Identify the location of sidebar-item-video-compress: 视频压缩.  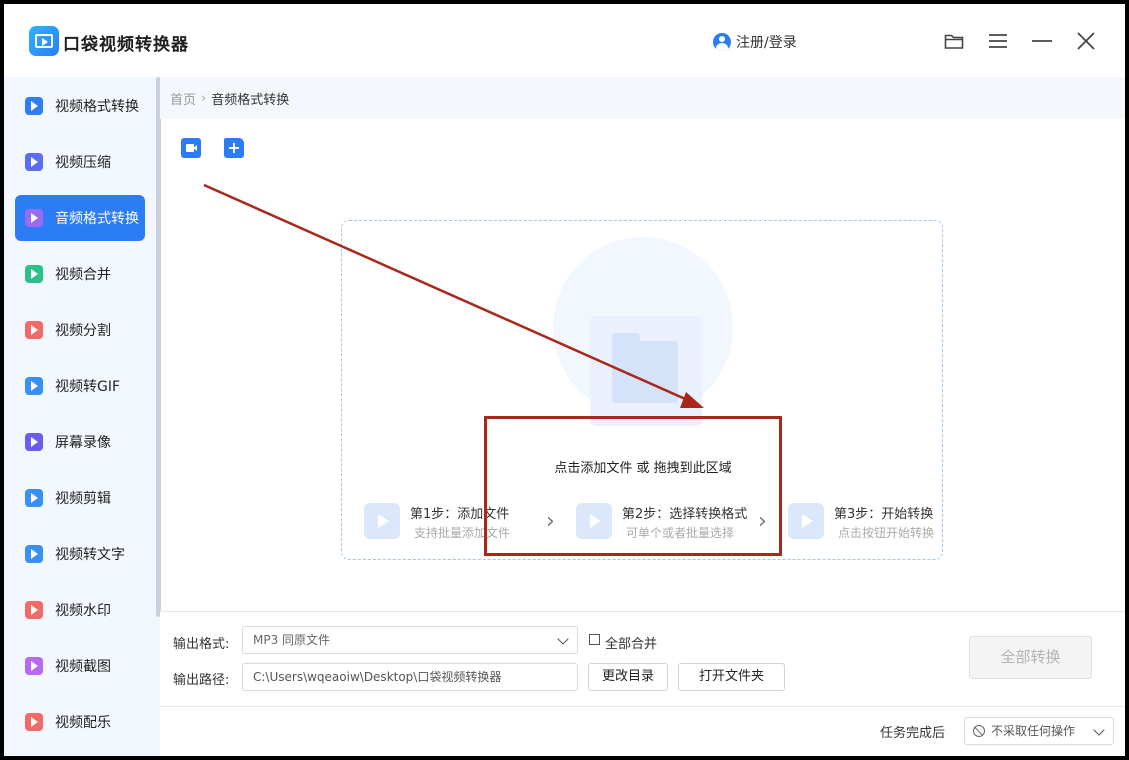
(80, 162).